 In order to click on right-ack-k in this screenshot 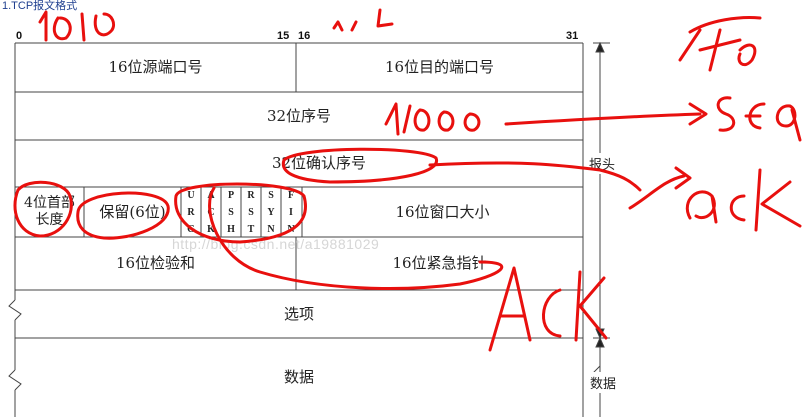, I will do `click(778, 200)`.